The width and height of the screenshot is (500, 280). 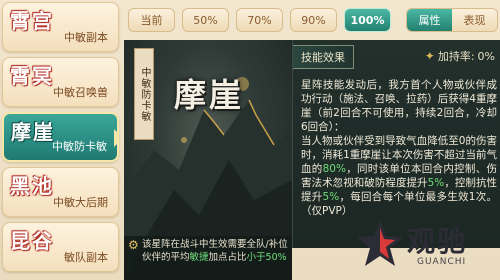 What do you see at coordinates (442, 262) in the screenshot?
I see `watermark-en: GUANCHI` at bounding box center [442, 262].